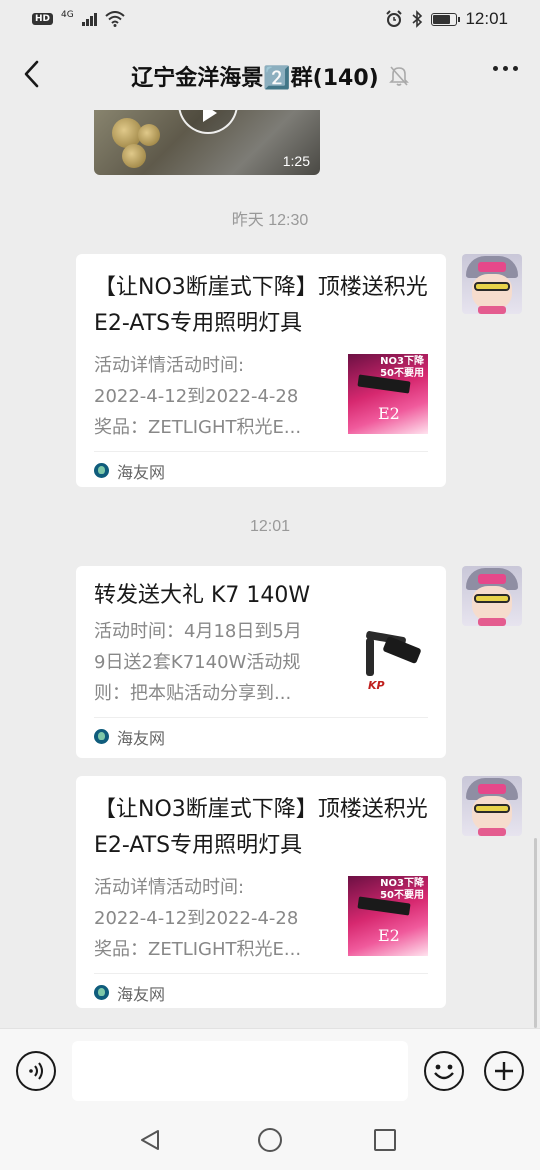 This screenshot has width=540, height=1170. I want to click on nav-recents-icon, so click(385, 1140).